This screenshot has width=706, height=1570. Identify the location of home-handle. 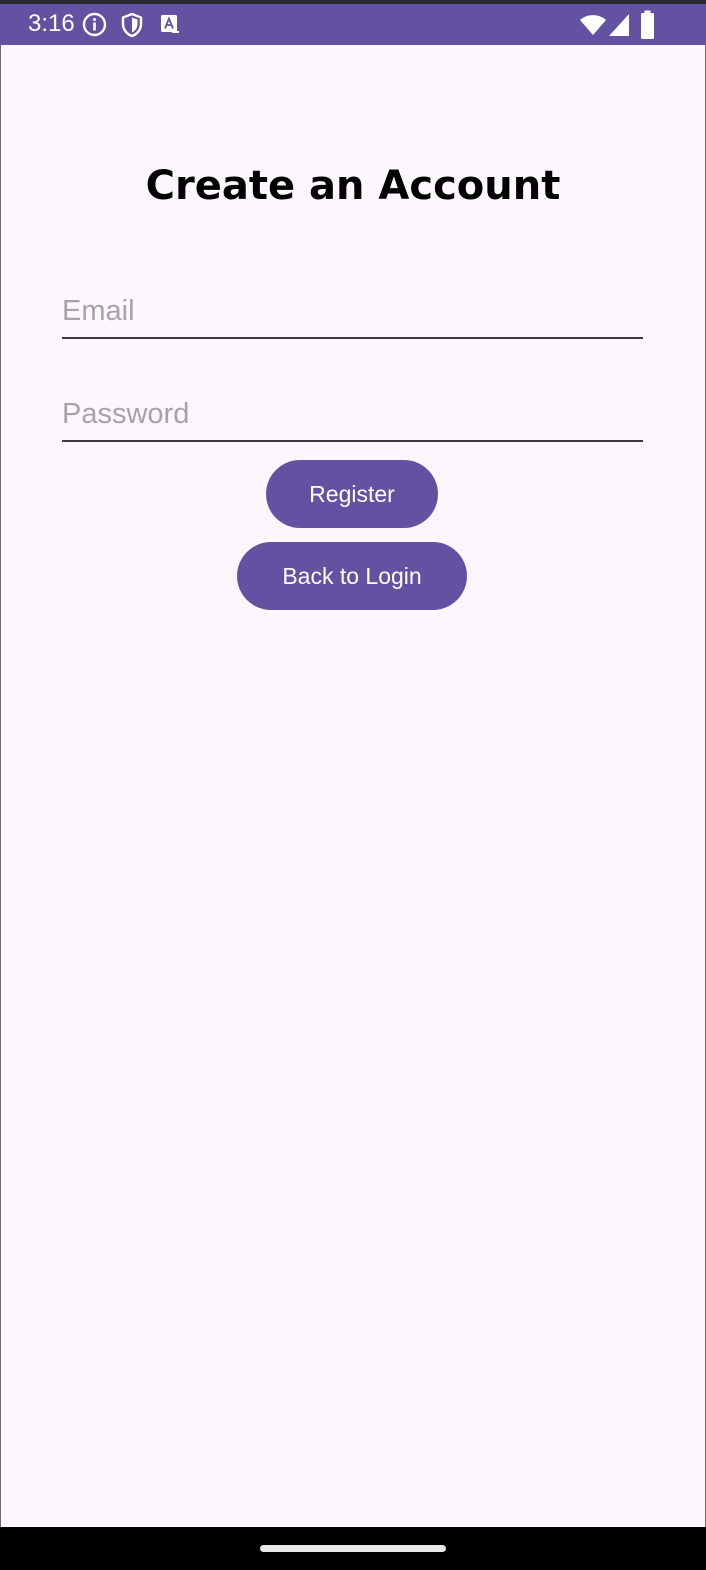
(353, 1548).